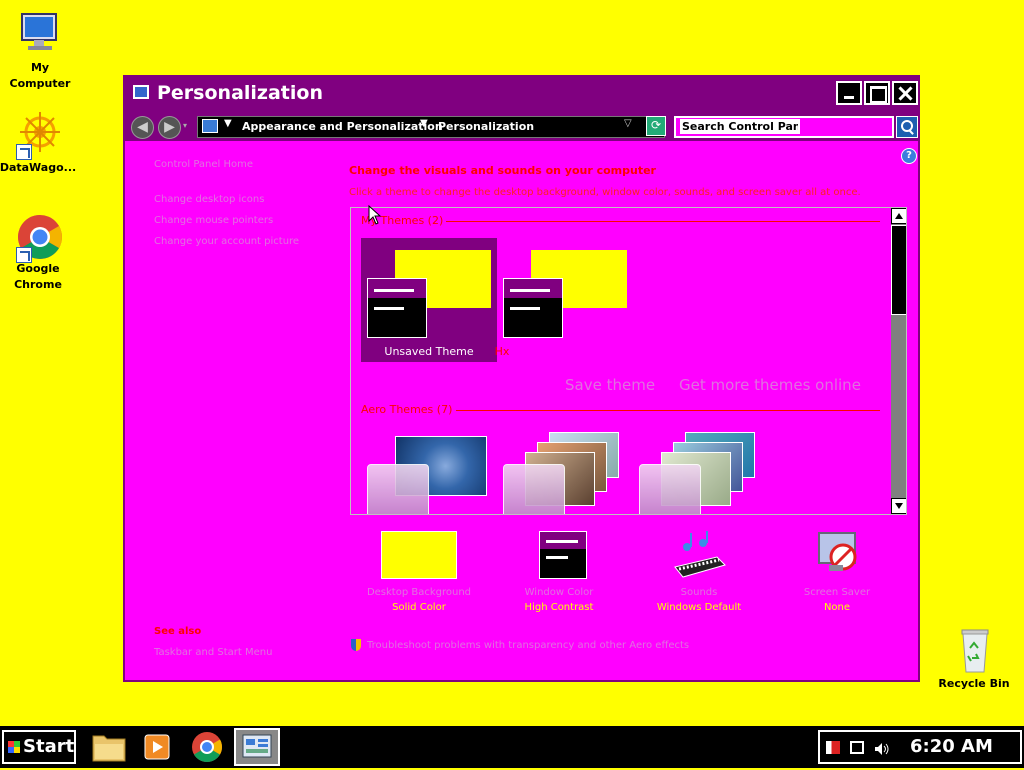 The width and height of the screenshot is (1024, 770). Describe the element at coordinates (342, 126) in the screenshot. I see `breadcrumb-appearance: Appearance and Personalization` at that location.